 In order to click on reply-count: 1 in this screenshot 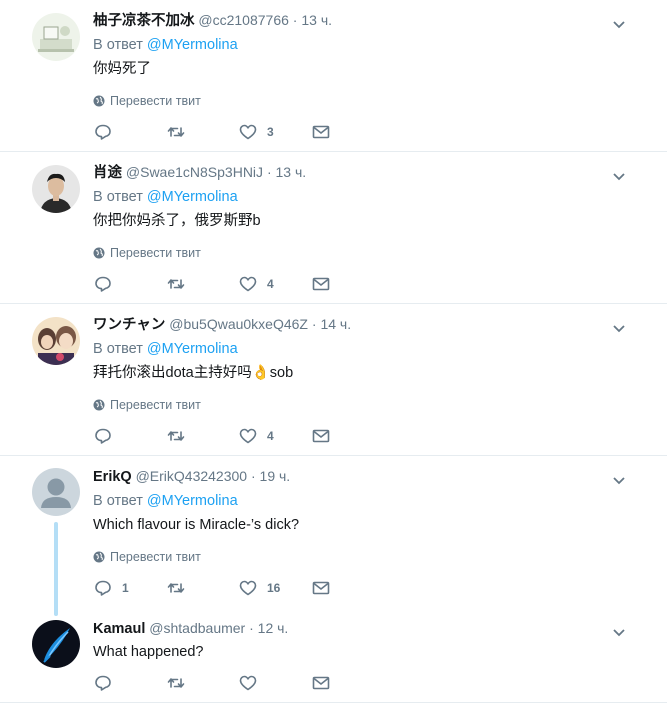, I will do `click(125, 588)`.